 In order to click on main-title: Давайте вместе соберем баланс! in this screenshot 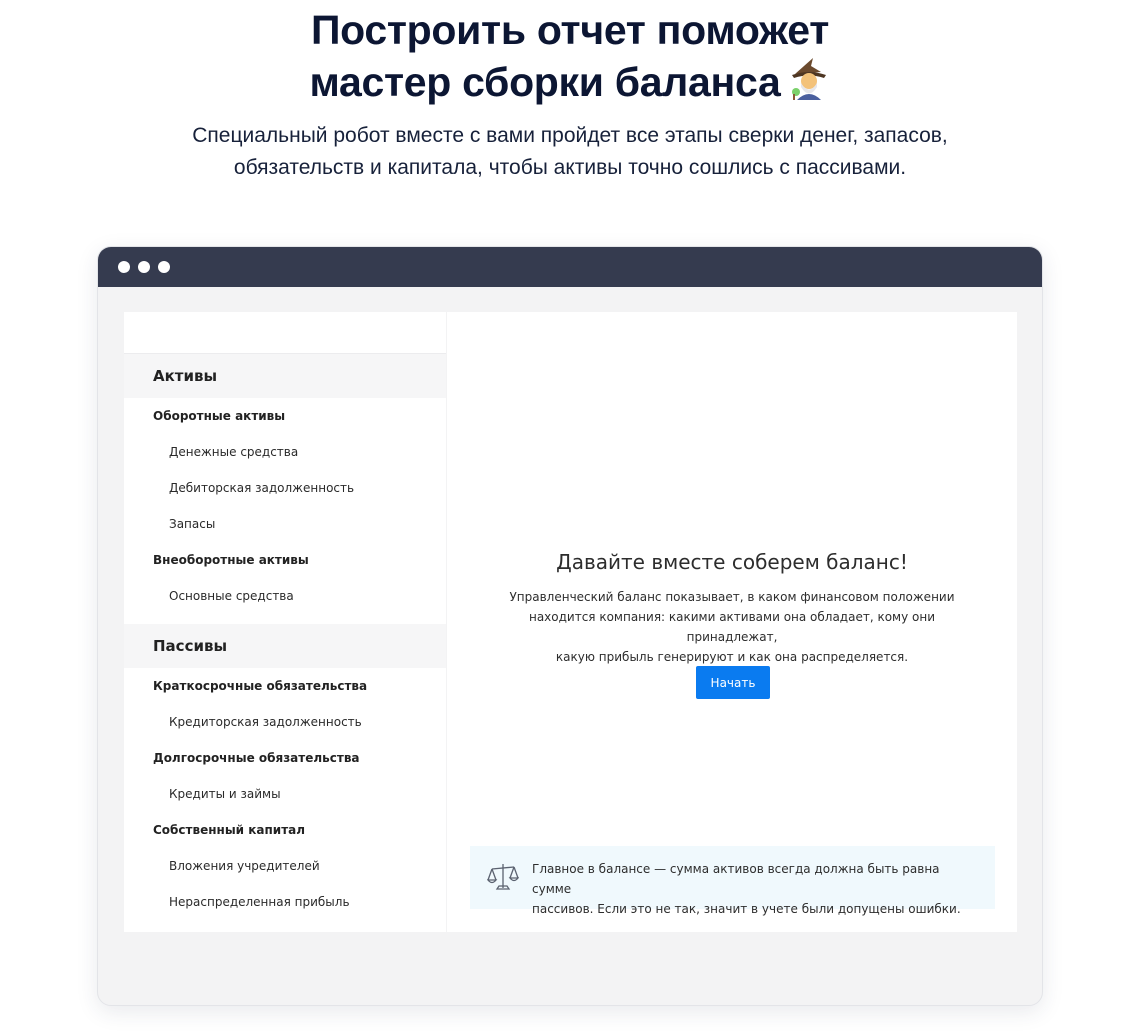, I will do `click(732, 562)`.